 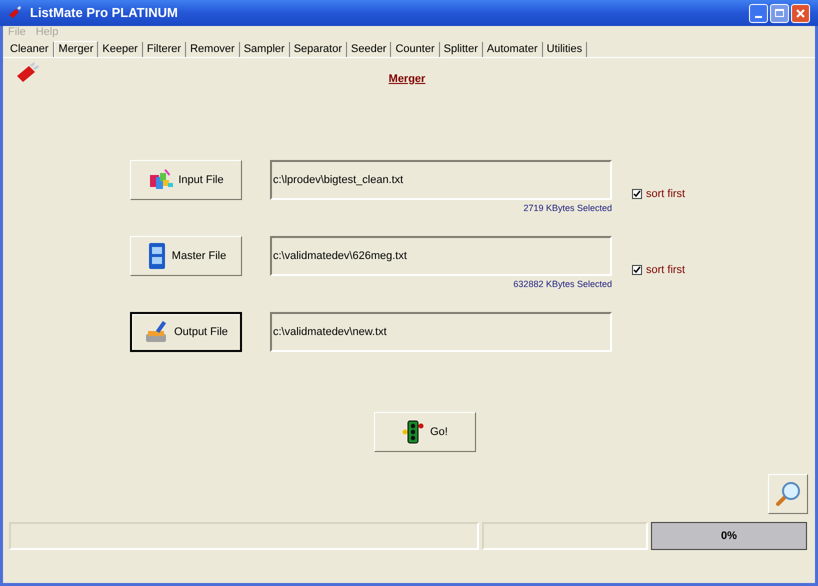 What do you see at coordinates (413, 432) in the screenshot?
I see `traffic-light-icon` at bounding box center [413, 432].